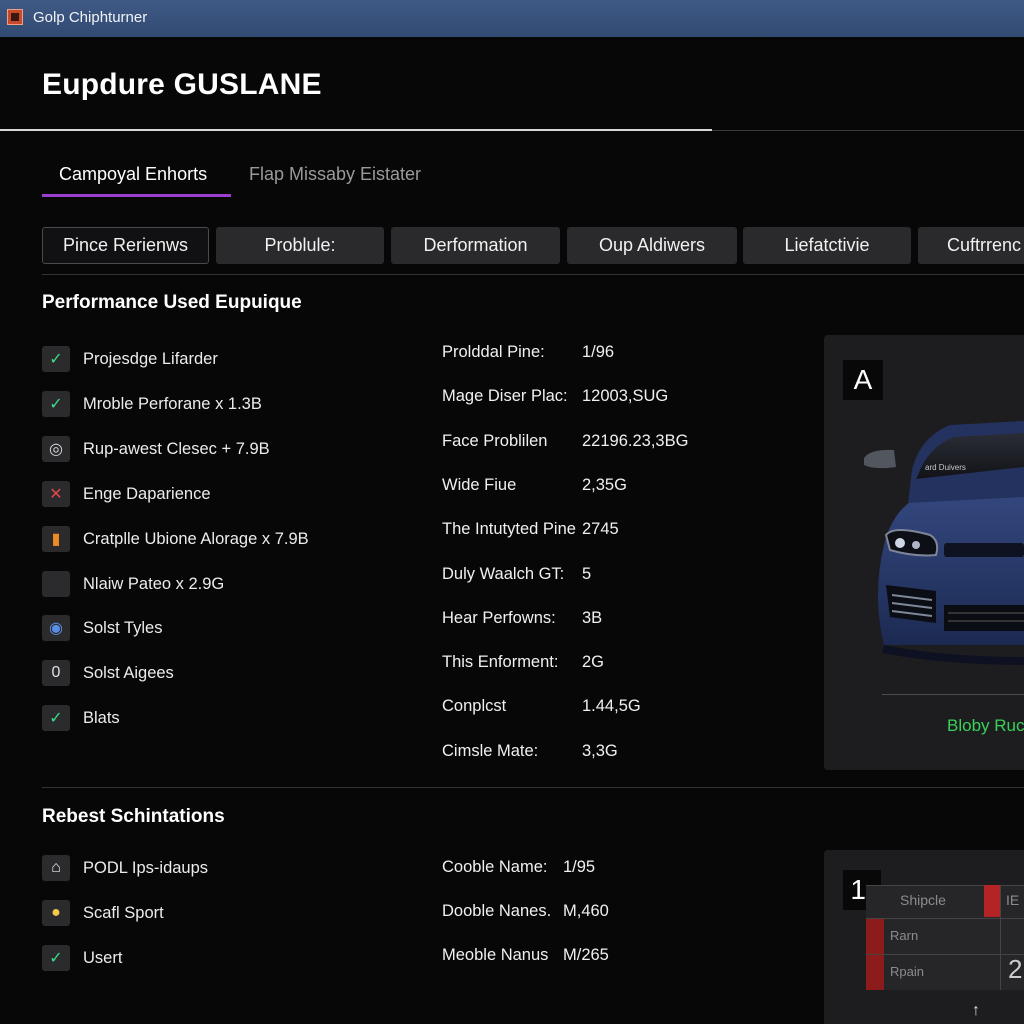  Describe the element at coordinates (495, 440) in the screenshot. I see `spec-key: Face Problilen` at that location.